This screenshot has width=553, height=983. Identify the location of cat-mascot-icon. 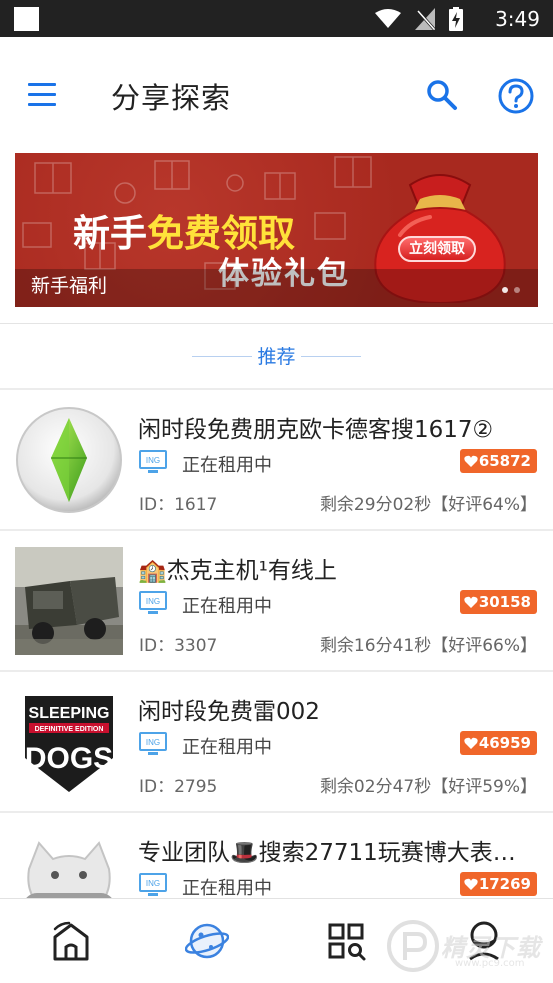
(69, 863).